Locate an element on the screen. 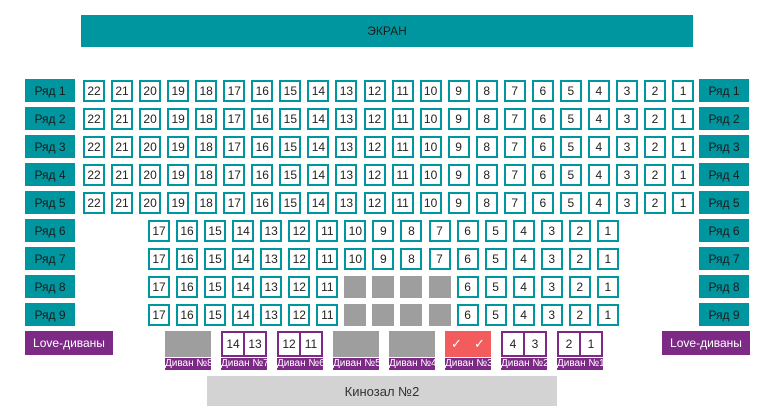 Image resolution: width=772 pixels, height=407 pixels. love-sofa: 43 is located at coordinates (524, 344).